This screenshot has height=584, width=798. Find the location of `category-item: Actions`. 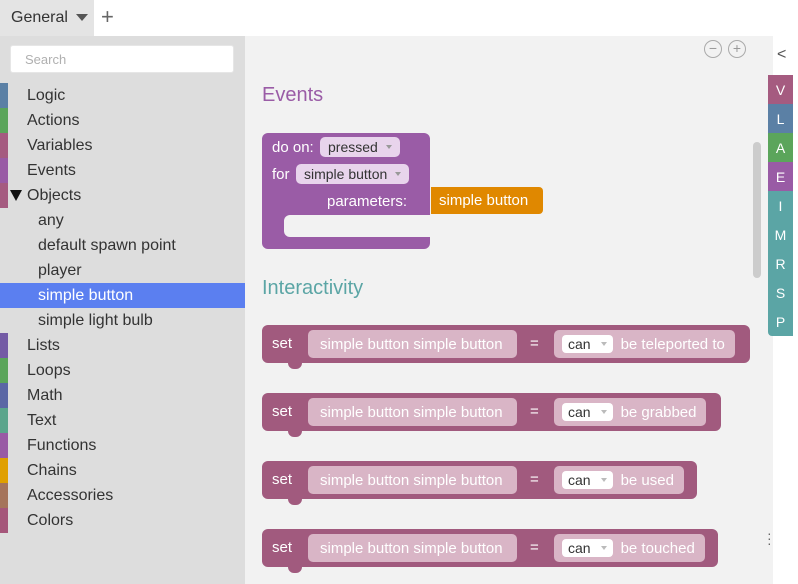

category-item: Actions is located at coordinates (122, 120).